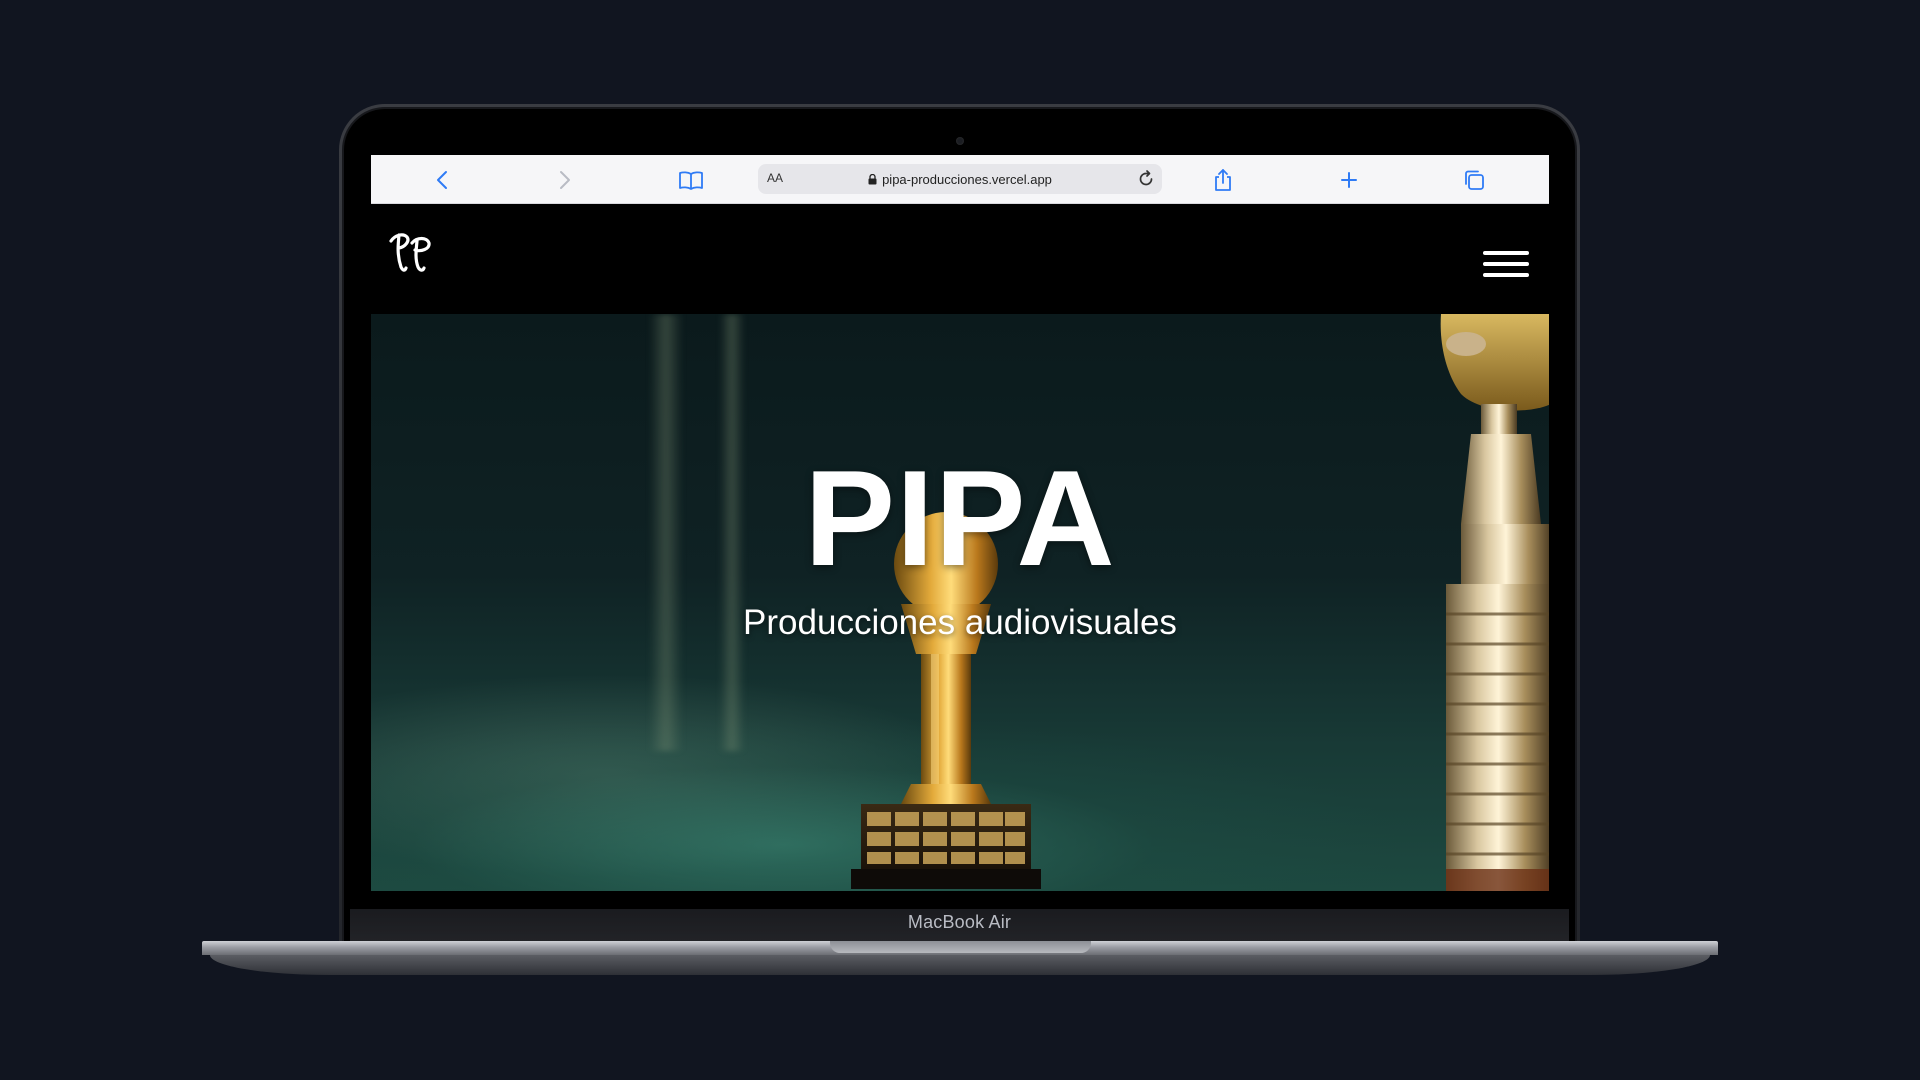 Image resolution: width=1920 pixels, height=1080 pixels. I want to click on address-bar: AA pipa-producciones.vercel.app, so click(960, 179).